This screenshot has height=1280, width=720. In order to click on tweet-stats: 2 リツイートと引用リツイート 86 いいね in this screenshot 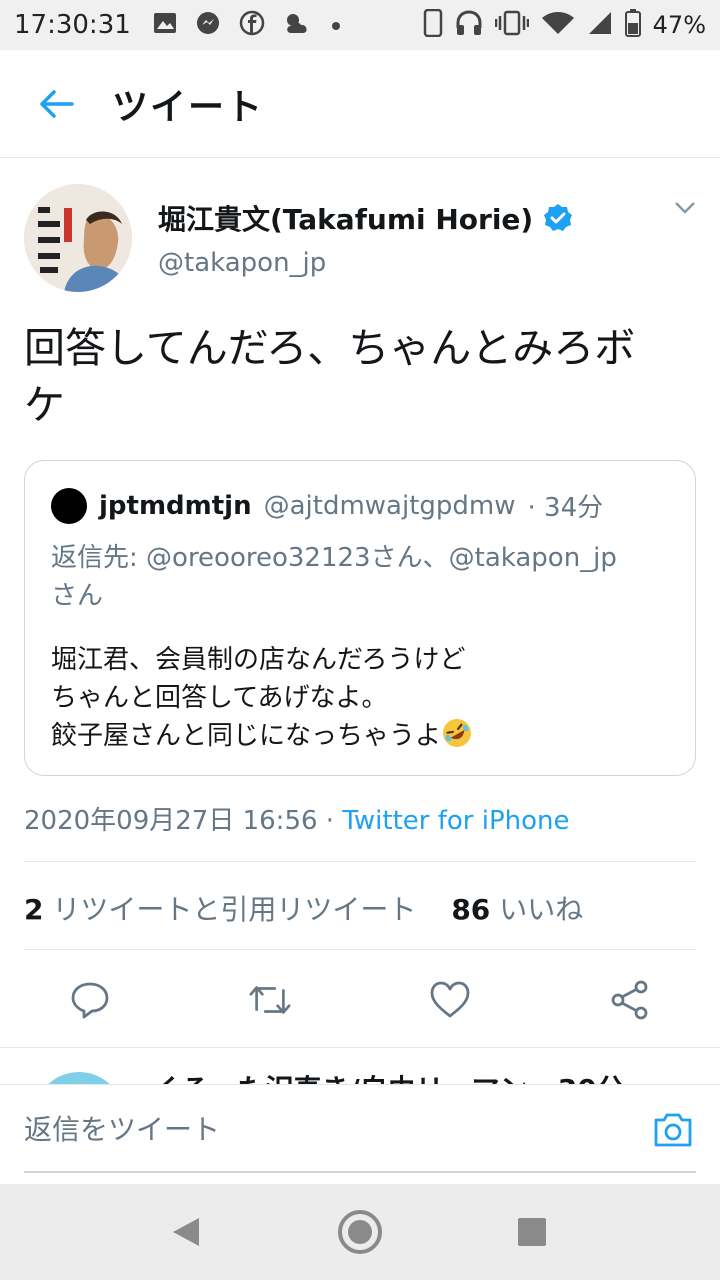, I will do `click(303, 908)`.